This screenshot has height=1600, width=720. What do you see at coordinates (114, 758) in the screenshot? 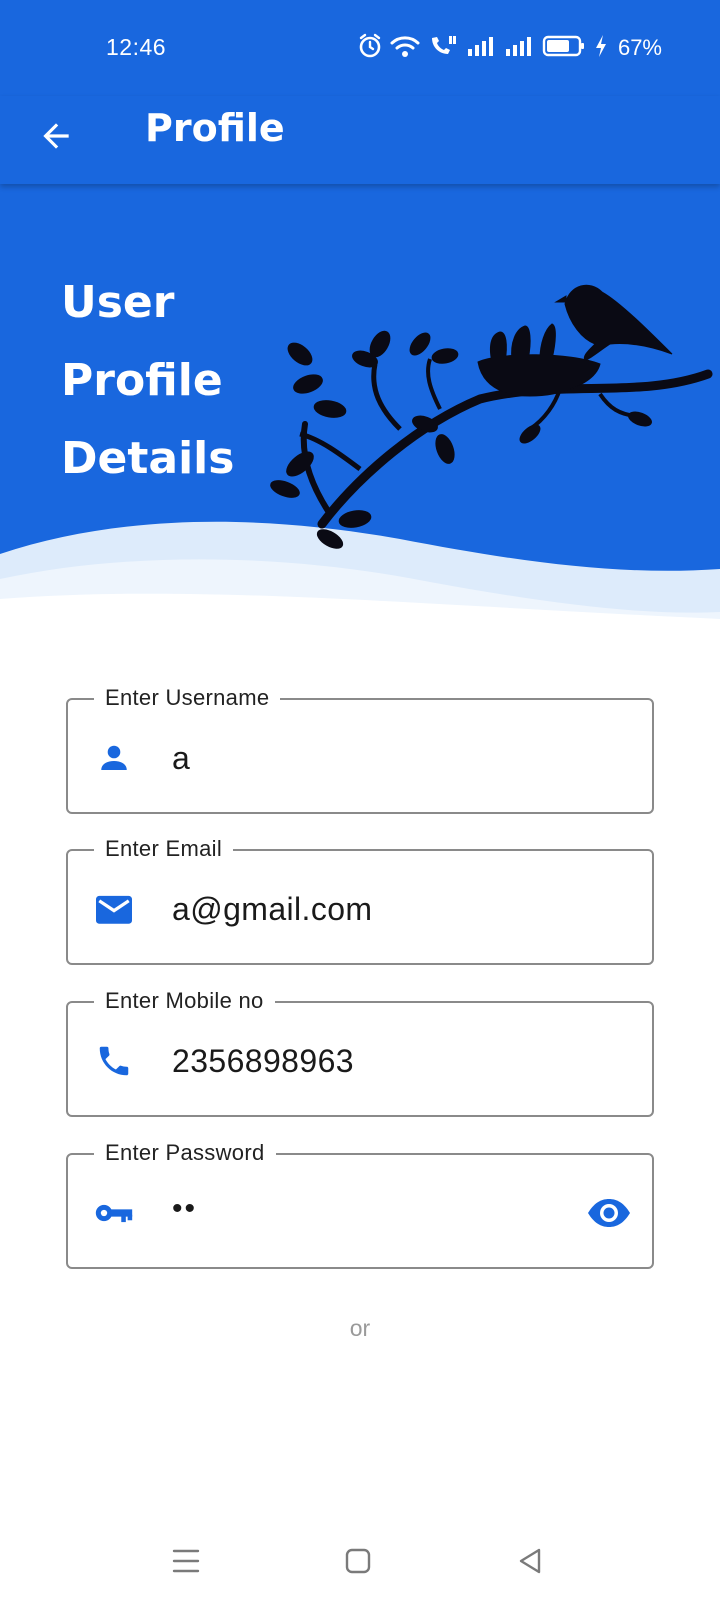
I see `person-icon` at bounding box center [114, 758].